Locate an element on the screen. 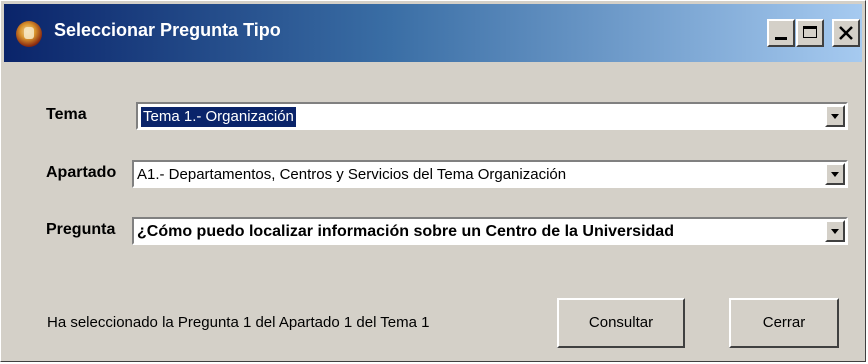  pregunta-label: Pregunta is located at coordinates (81, 229).